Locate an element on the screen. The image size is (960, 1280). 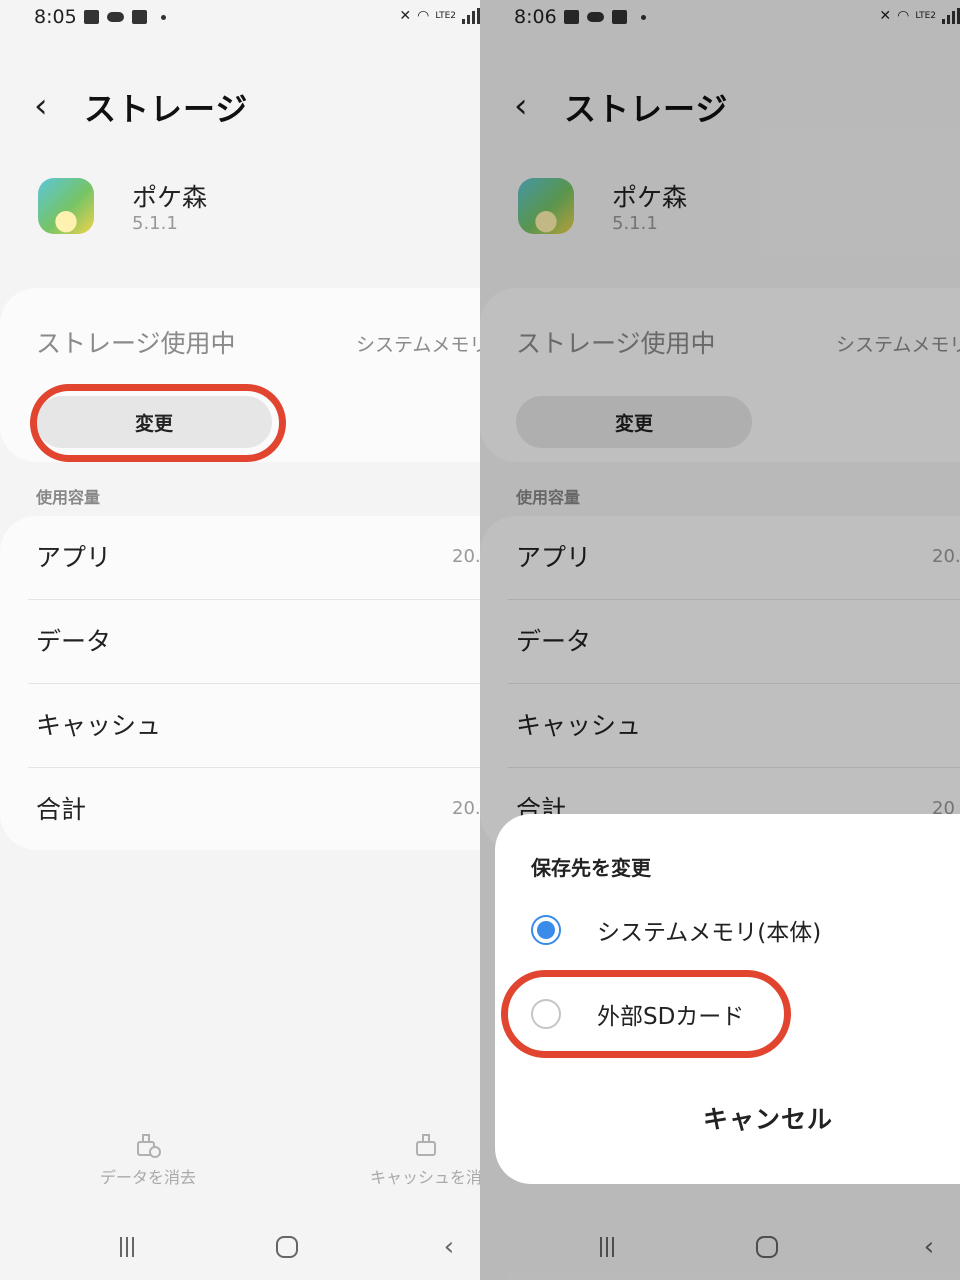
status-time: 8:05 is located at coordinates (55, 17).